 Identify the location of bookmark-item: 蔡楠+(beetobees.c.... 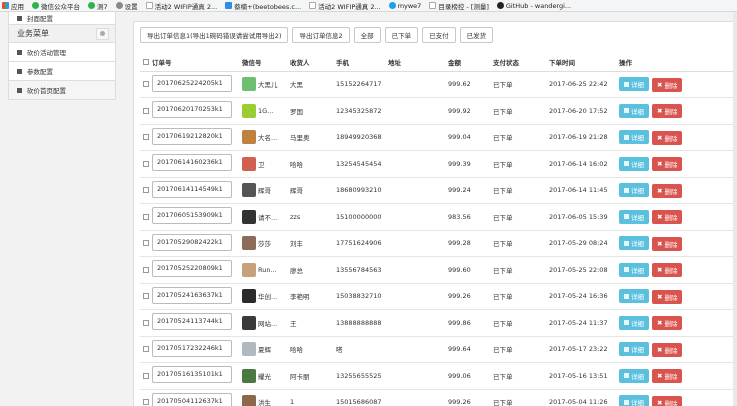
(263, 6).